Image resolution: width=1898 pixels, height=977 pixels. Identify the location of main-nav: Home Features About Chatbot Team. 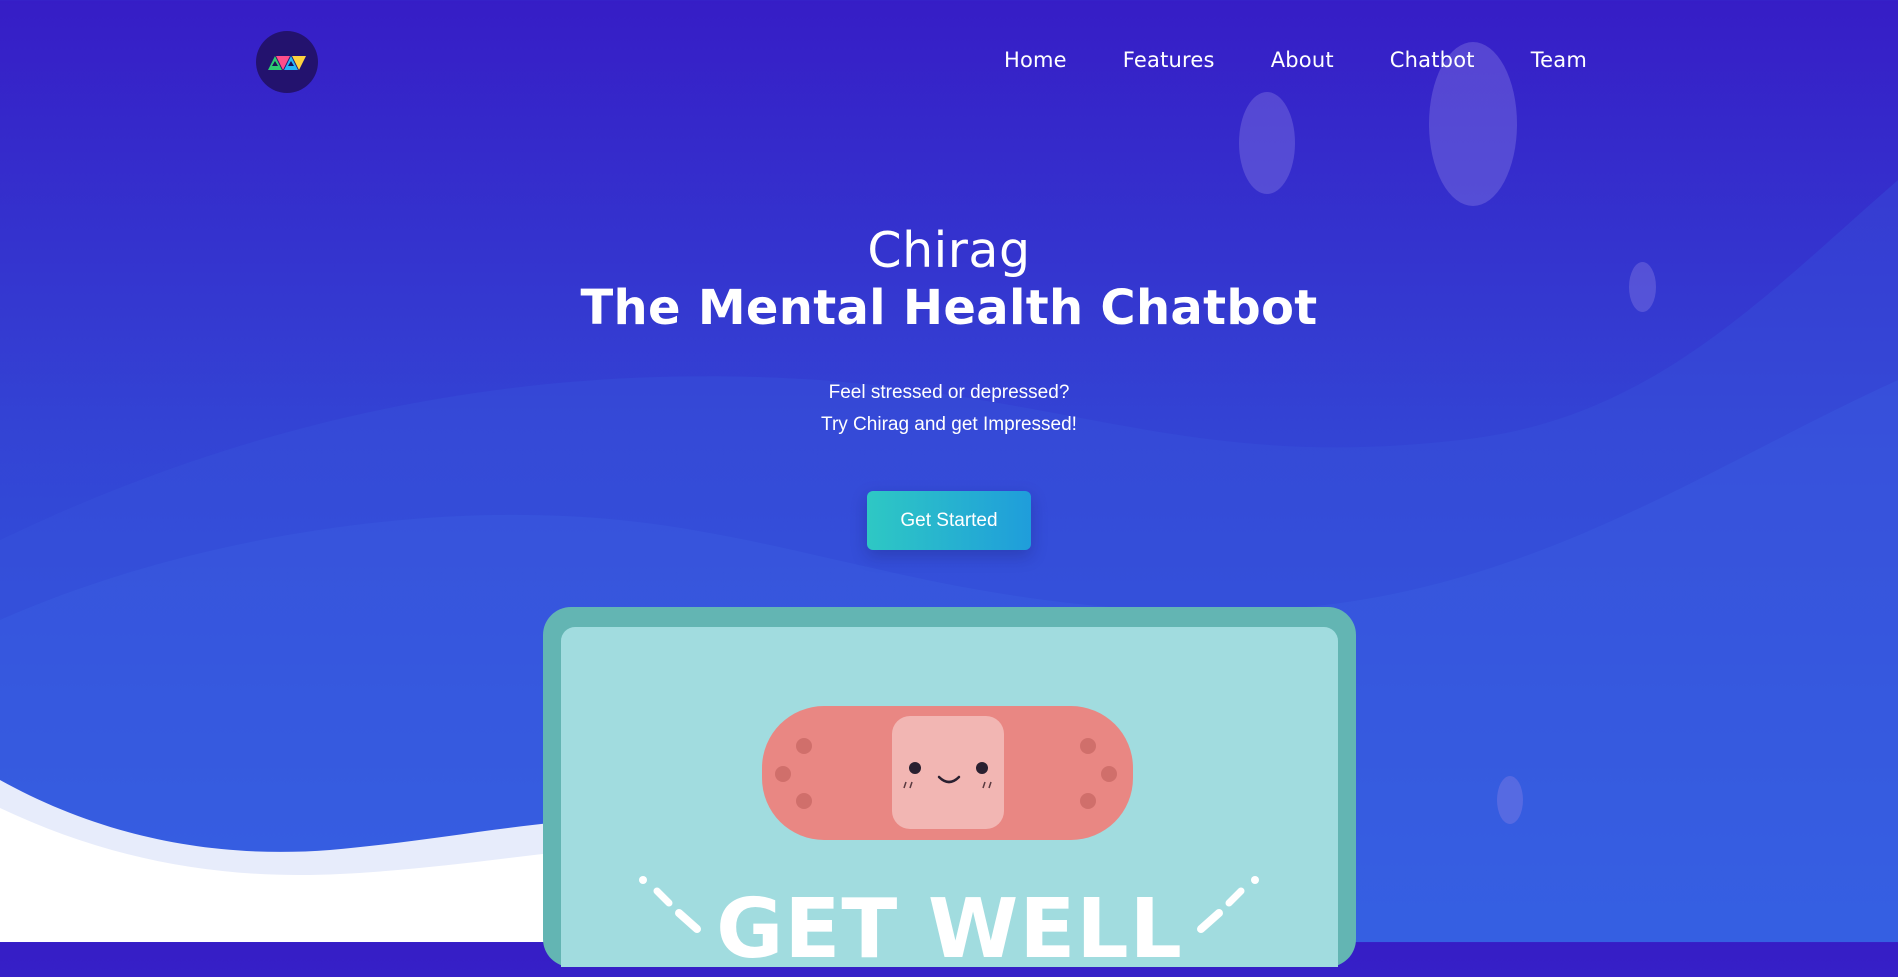
(1295, 60).